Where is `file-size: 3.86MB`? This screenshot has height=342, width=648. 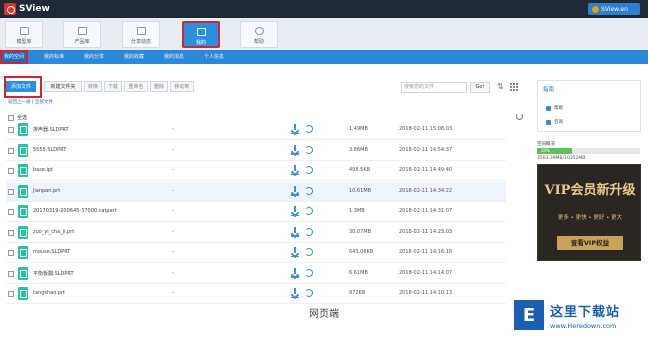
file-size: 3.86MB is located at coordinates (358, 149).